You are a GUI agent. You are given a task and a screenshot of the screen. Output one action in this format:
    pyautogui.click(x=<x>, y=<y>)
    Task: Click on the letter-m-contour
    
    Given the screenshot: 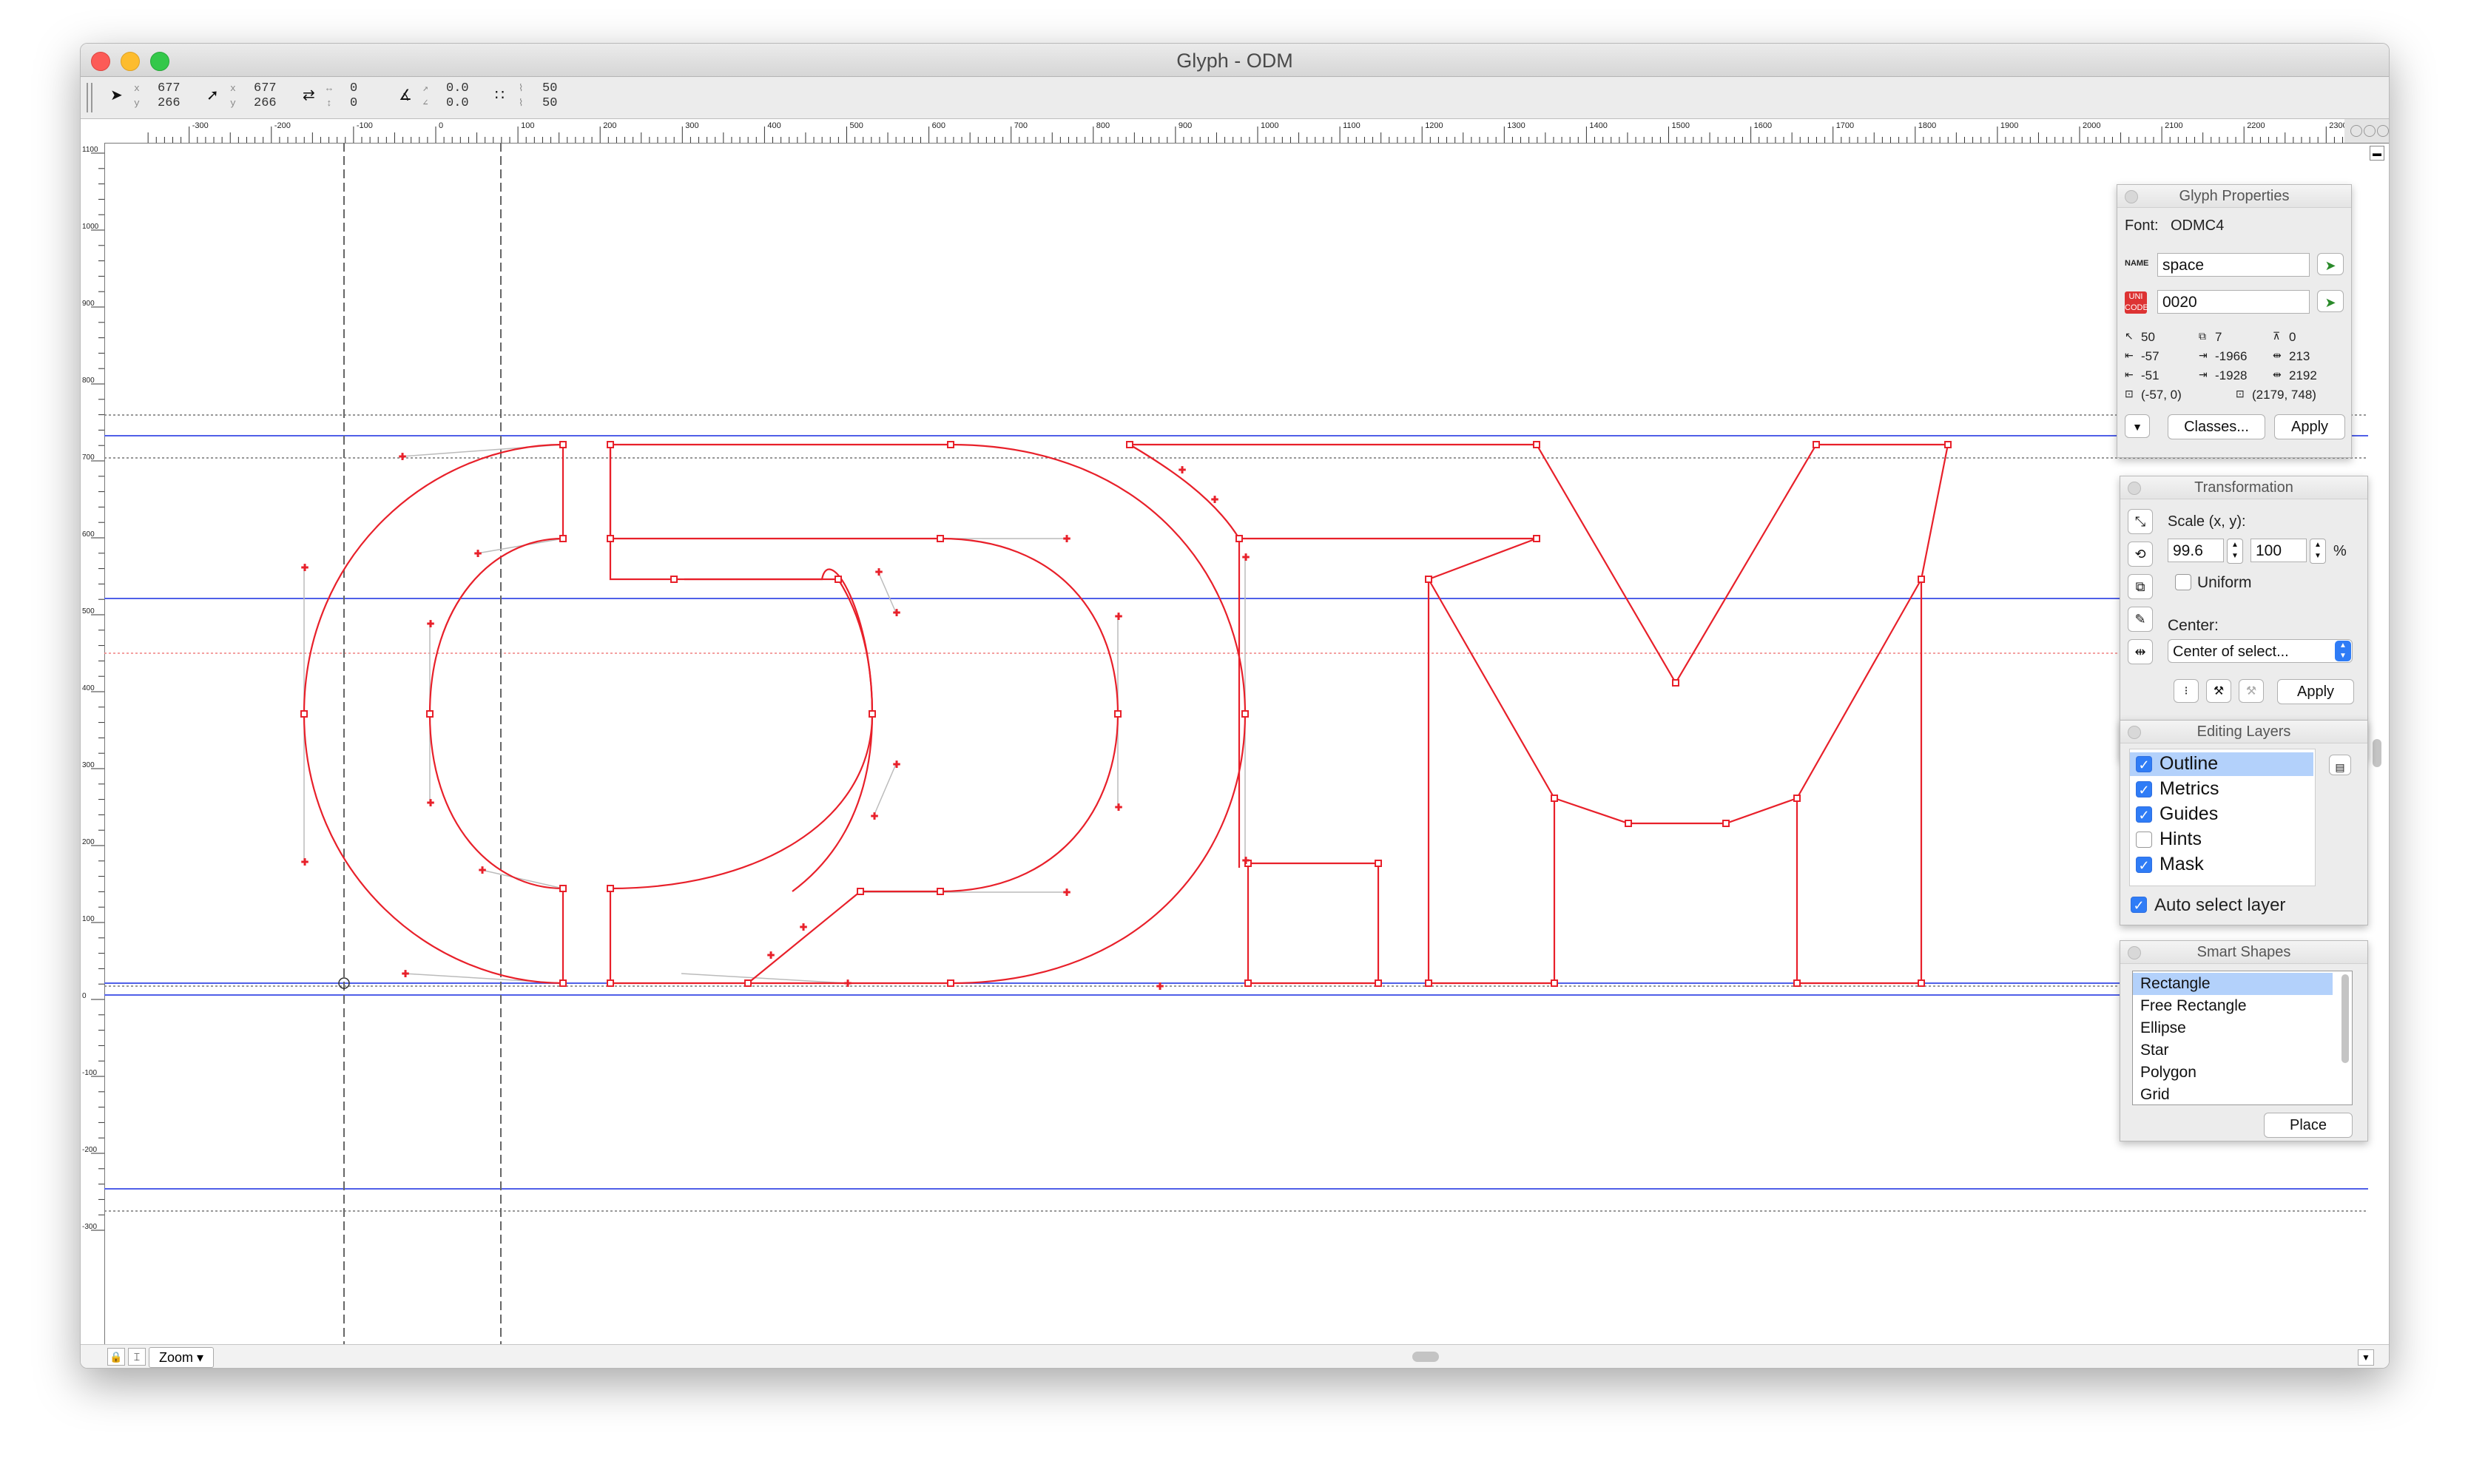 What is the action you would take?
    pyautogui.click(x=1537, y=714)
    